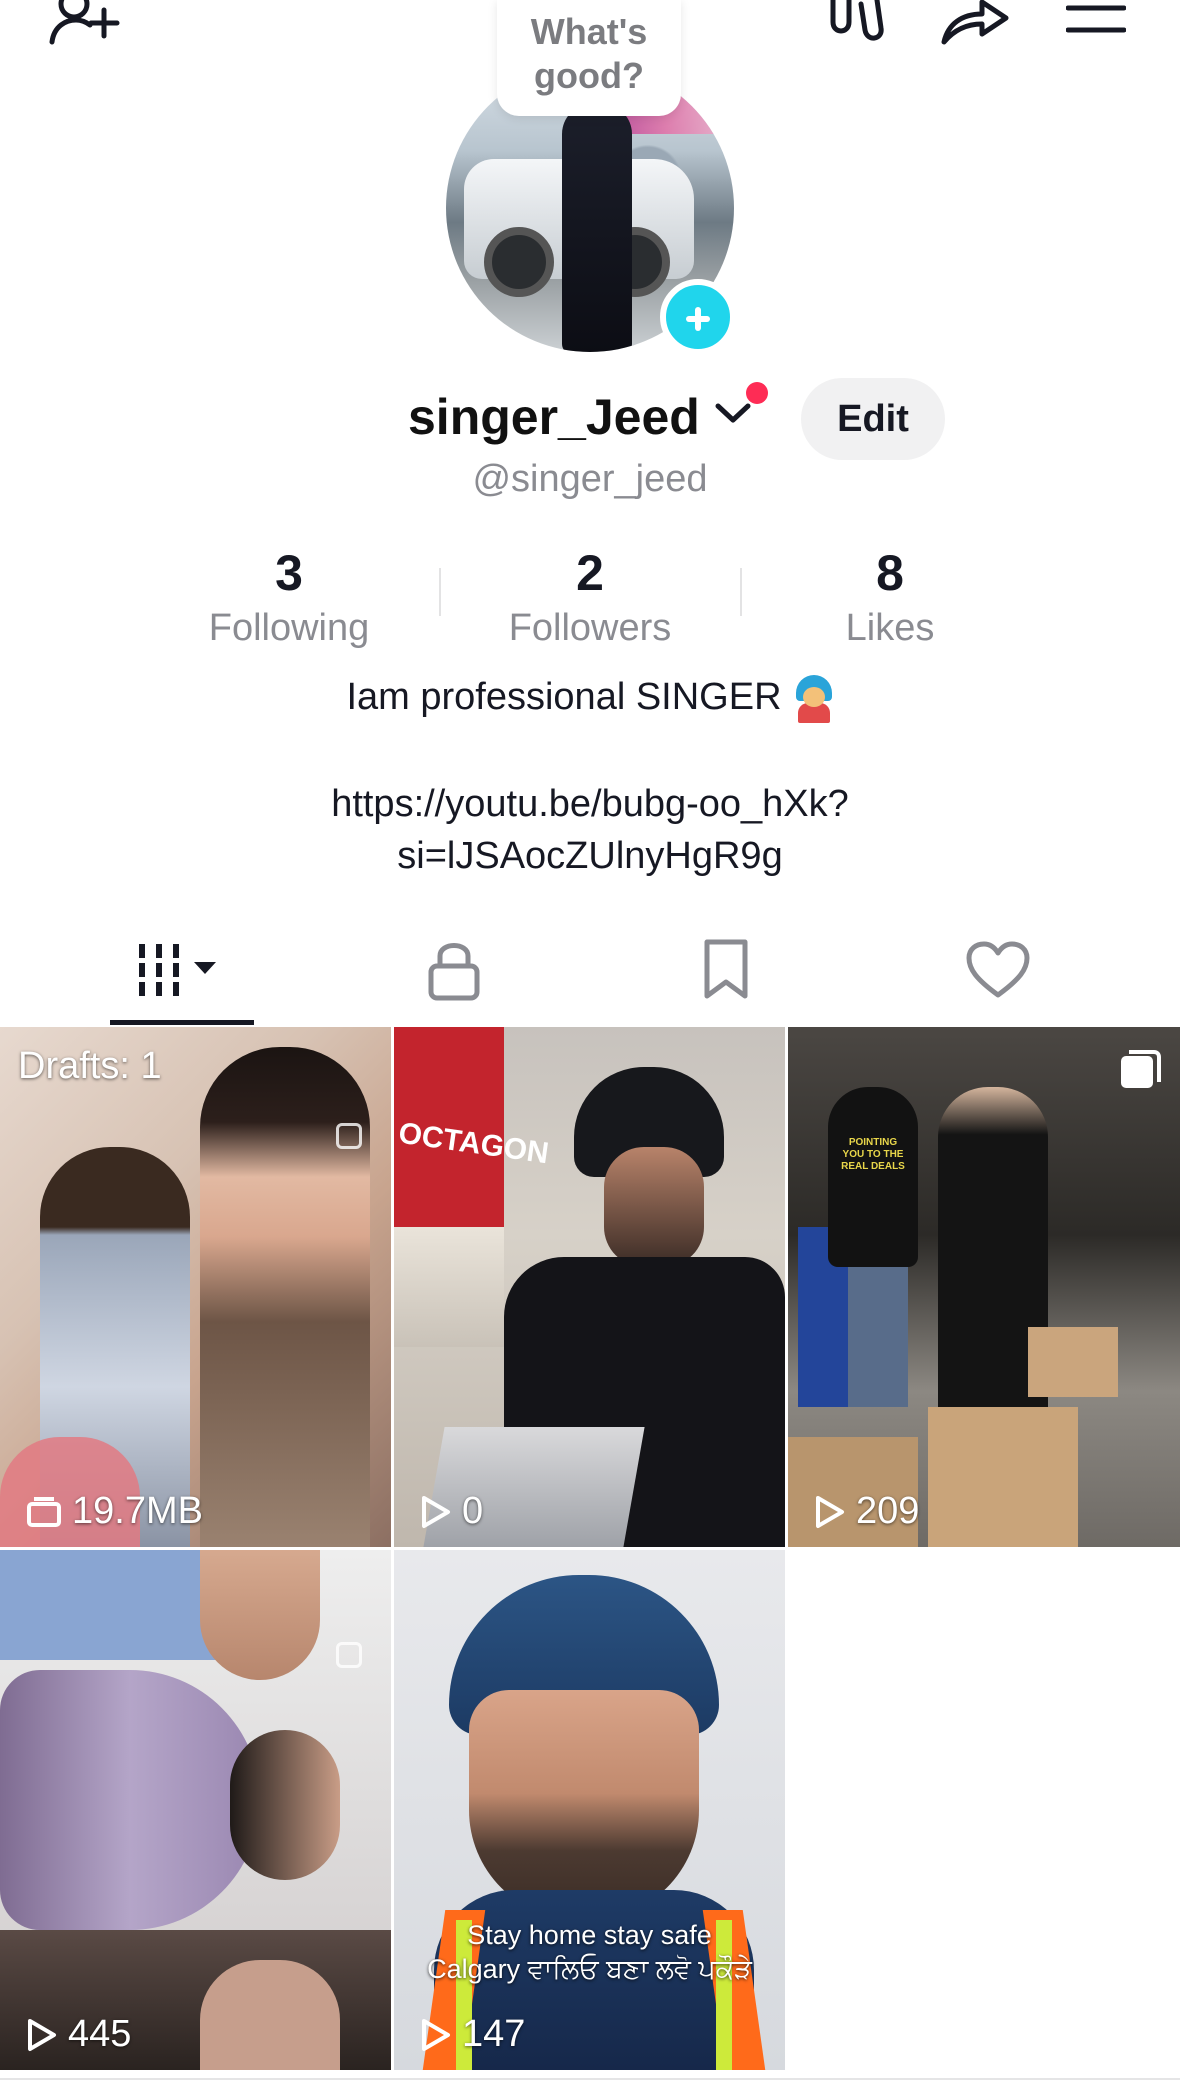 This screenshot has height=2098, width=1180. I want to click on view-count-value: 209, so click(888, 1511).